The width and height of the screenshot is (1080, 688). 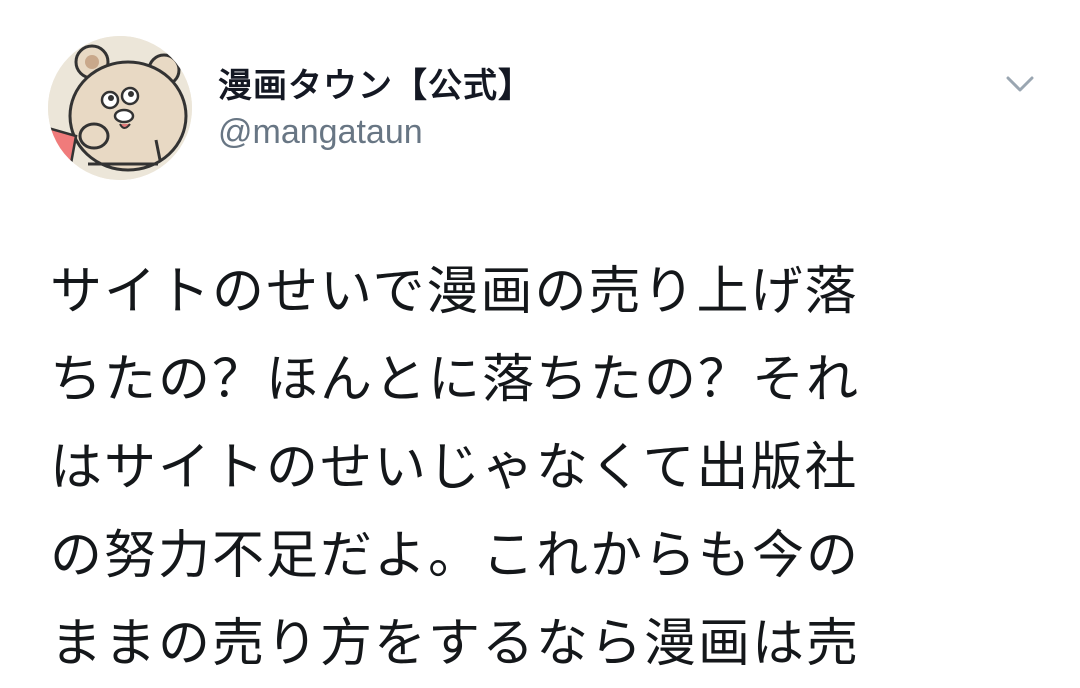 I want to click on bear-avatar-icon, so click(x=120, y=108).